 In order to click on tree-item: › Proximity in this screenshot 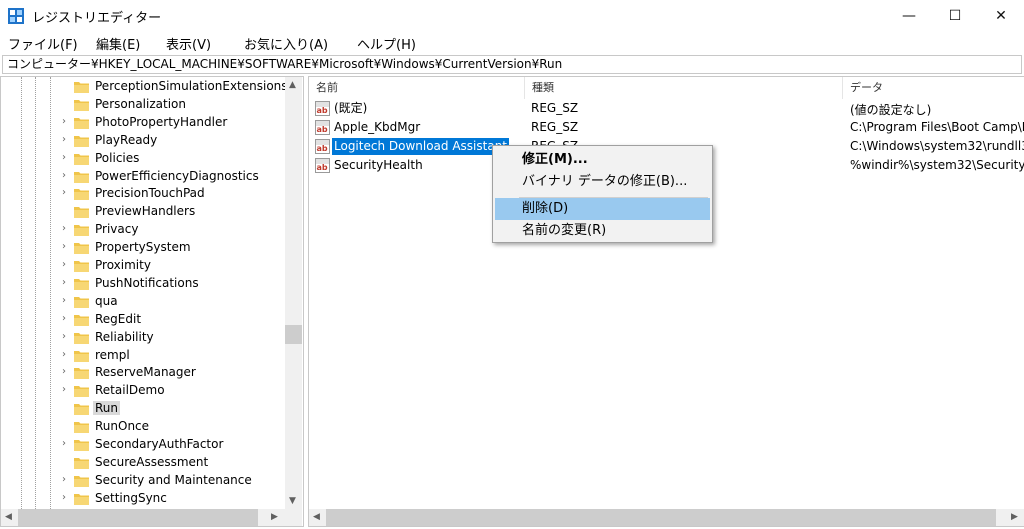, I will do `click(143, 266)`.